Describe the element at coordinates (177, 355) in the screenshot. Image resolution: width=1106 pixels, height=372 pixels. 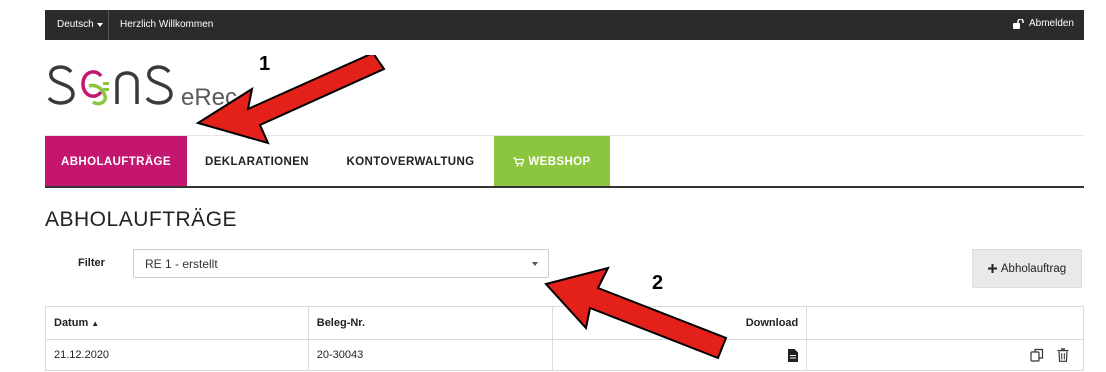
I see `cell-datum: 21.12.2020` at that location.